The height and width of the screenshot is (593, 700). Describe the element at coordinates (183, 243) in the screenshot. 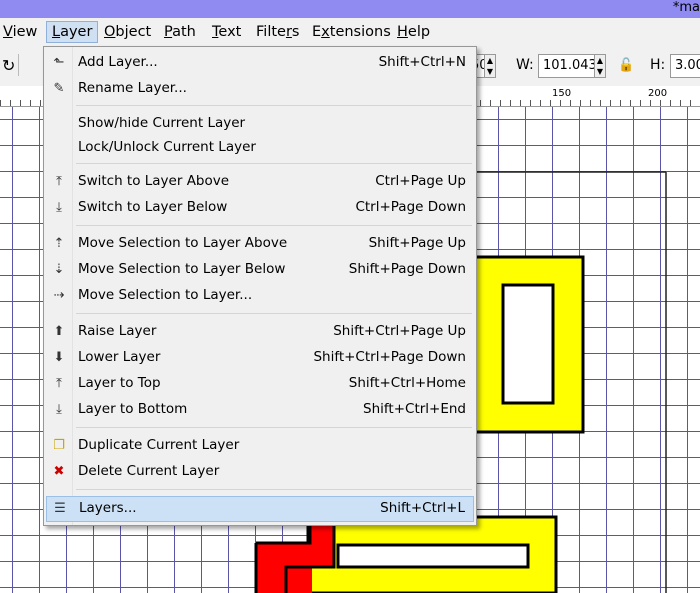

I see `menu-item-label: Move Selection to Layer Above` at that location.